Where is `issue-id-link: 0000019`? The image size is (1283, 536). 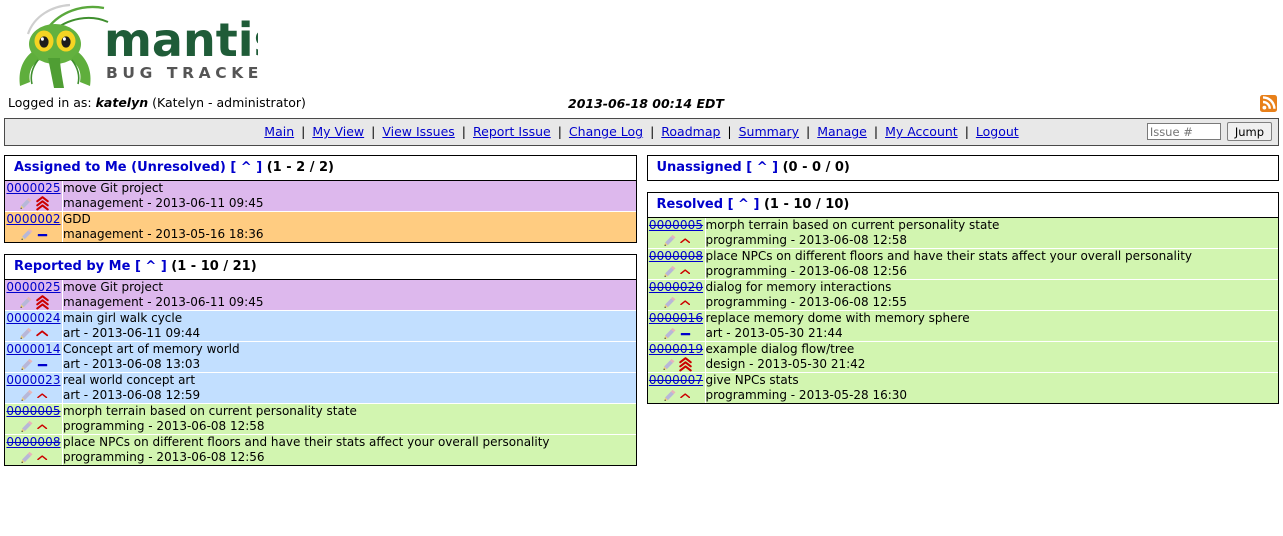
issue-id-link: 0000019 is located at coordinates (676, 349).